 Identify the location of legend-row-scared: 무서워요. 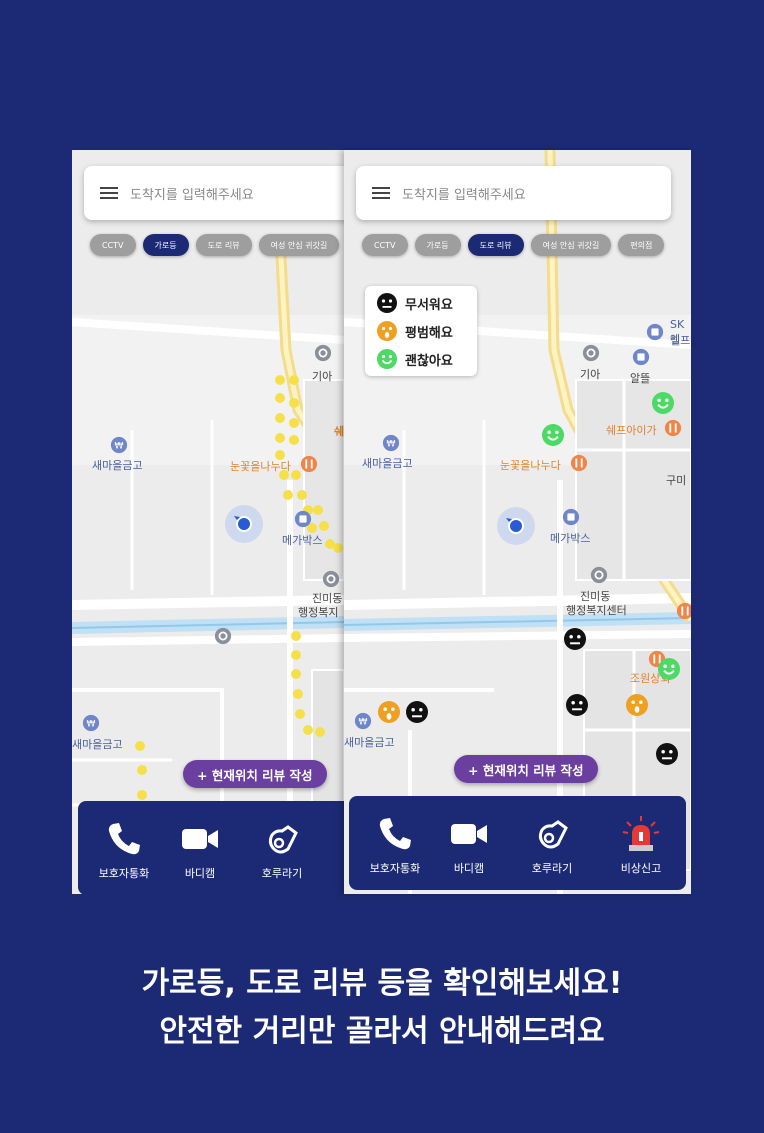
(415, 303).